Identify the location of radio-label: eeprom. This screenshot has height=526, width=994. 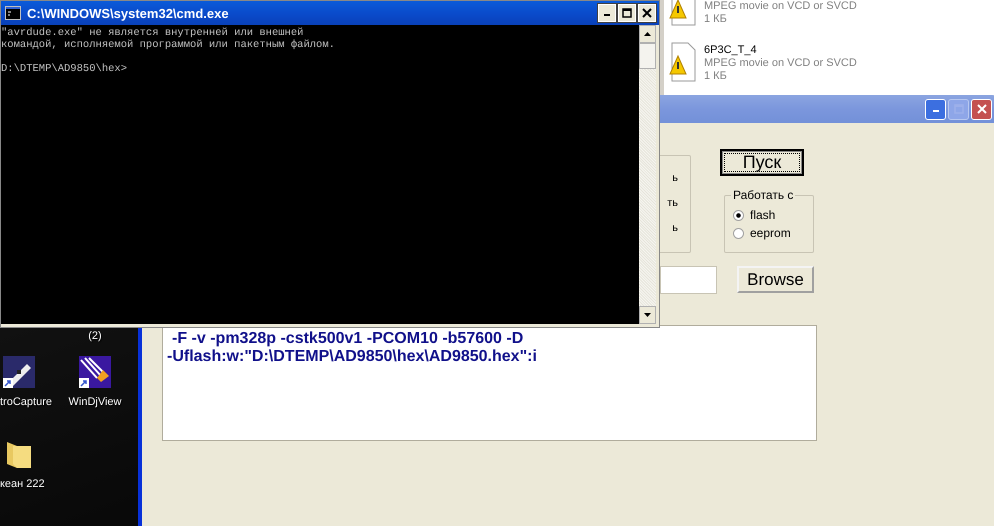
(770, 233).